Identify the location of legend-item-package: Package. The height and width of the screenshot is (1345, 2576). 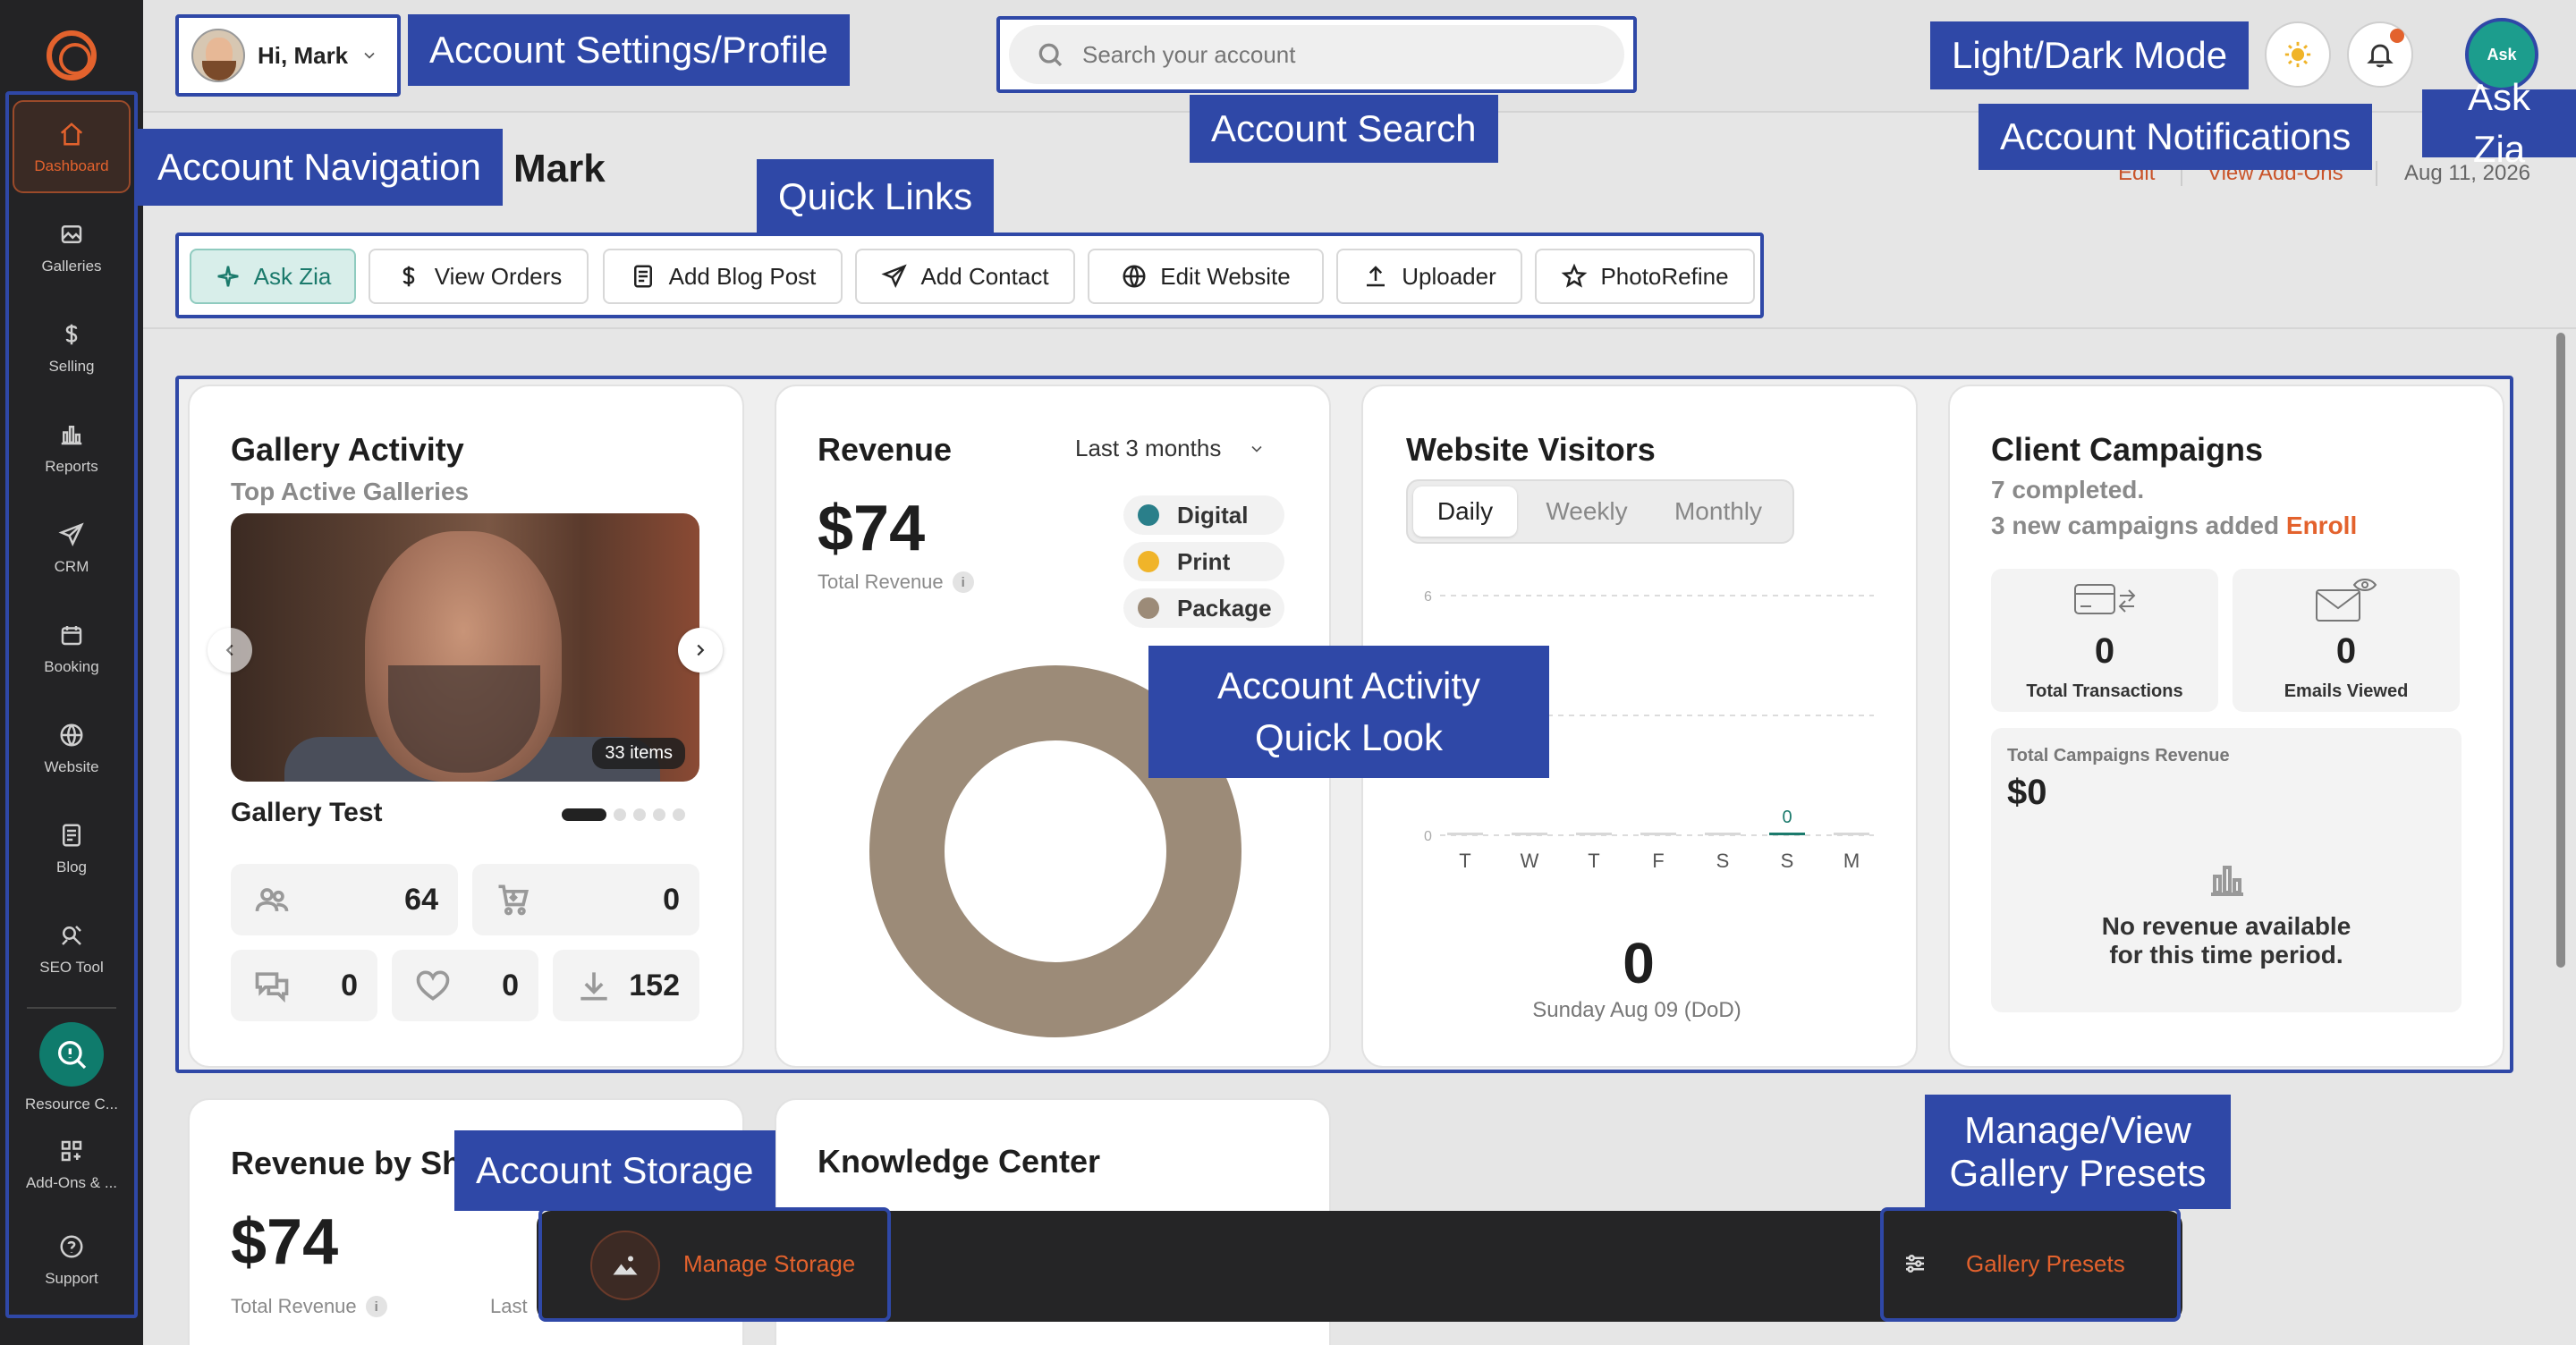
(1203, 608).